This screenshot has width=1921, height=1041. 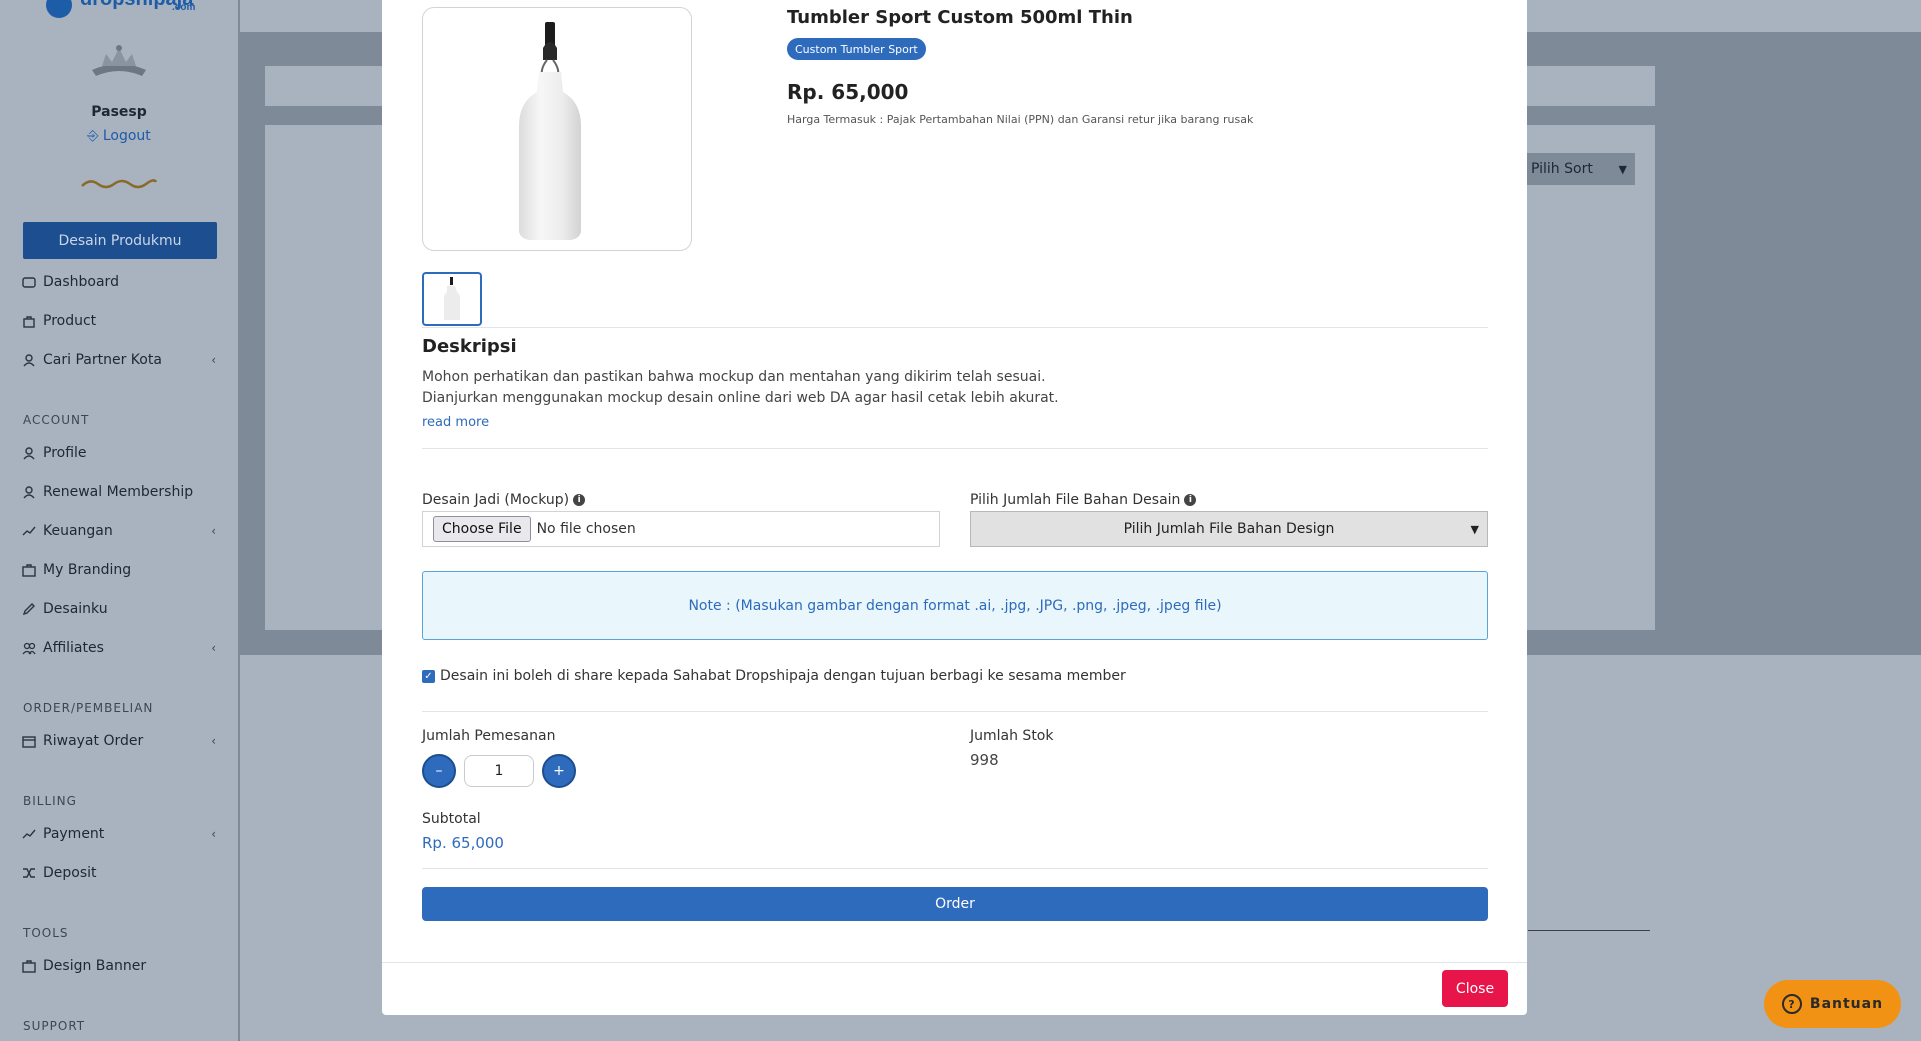 I want to click on quantity-decrease-button: –, so click(x=439, y=771).